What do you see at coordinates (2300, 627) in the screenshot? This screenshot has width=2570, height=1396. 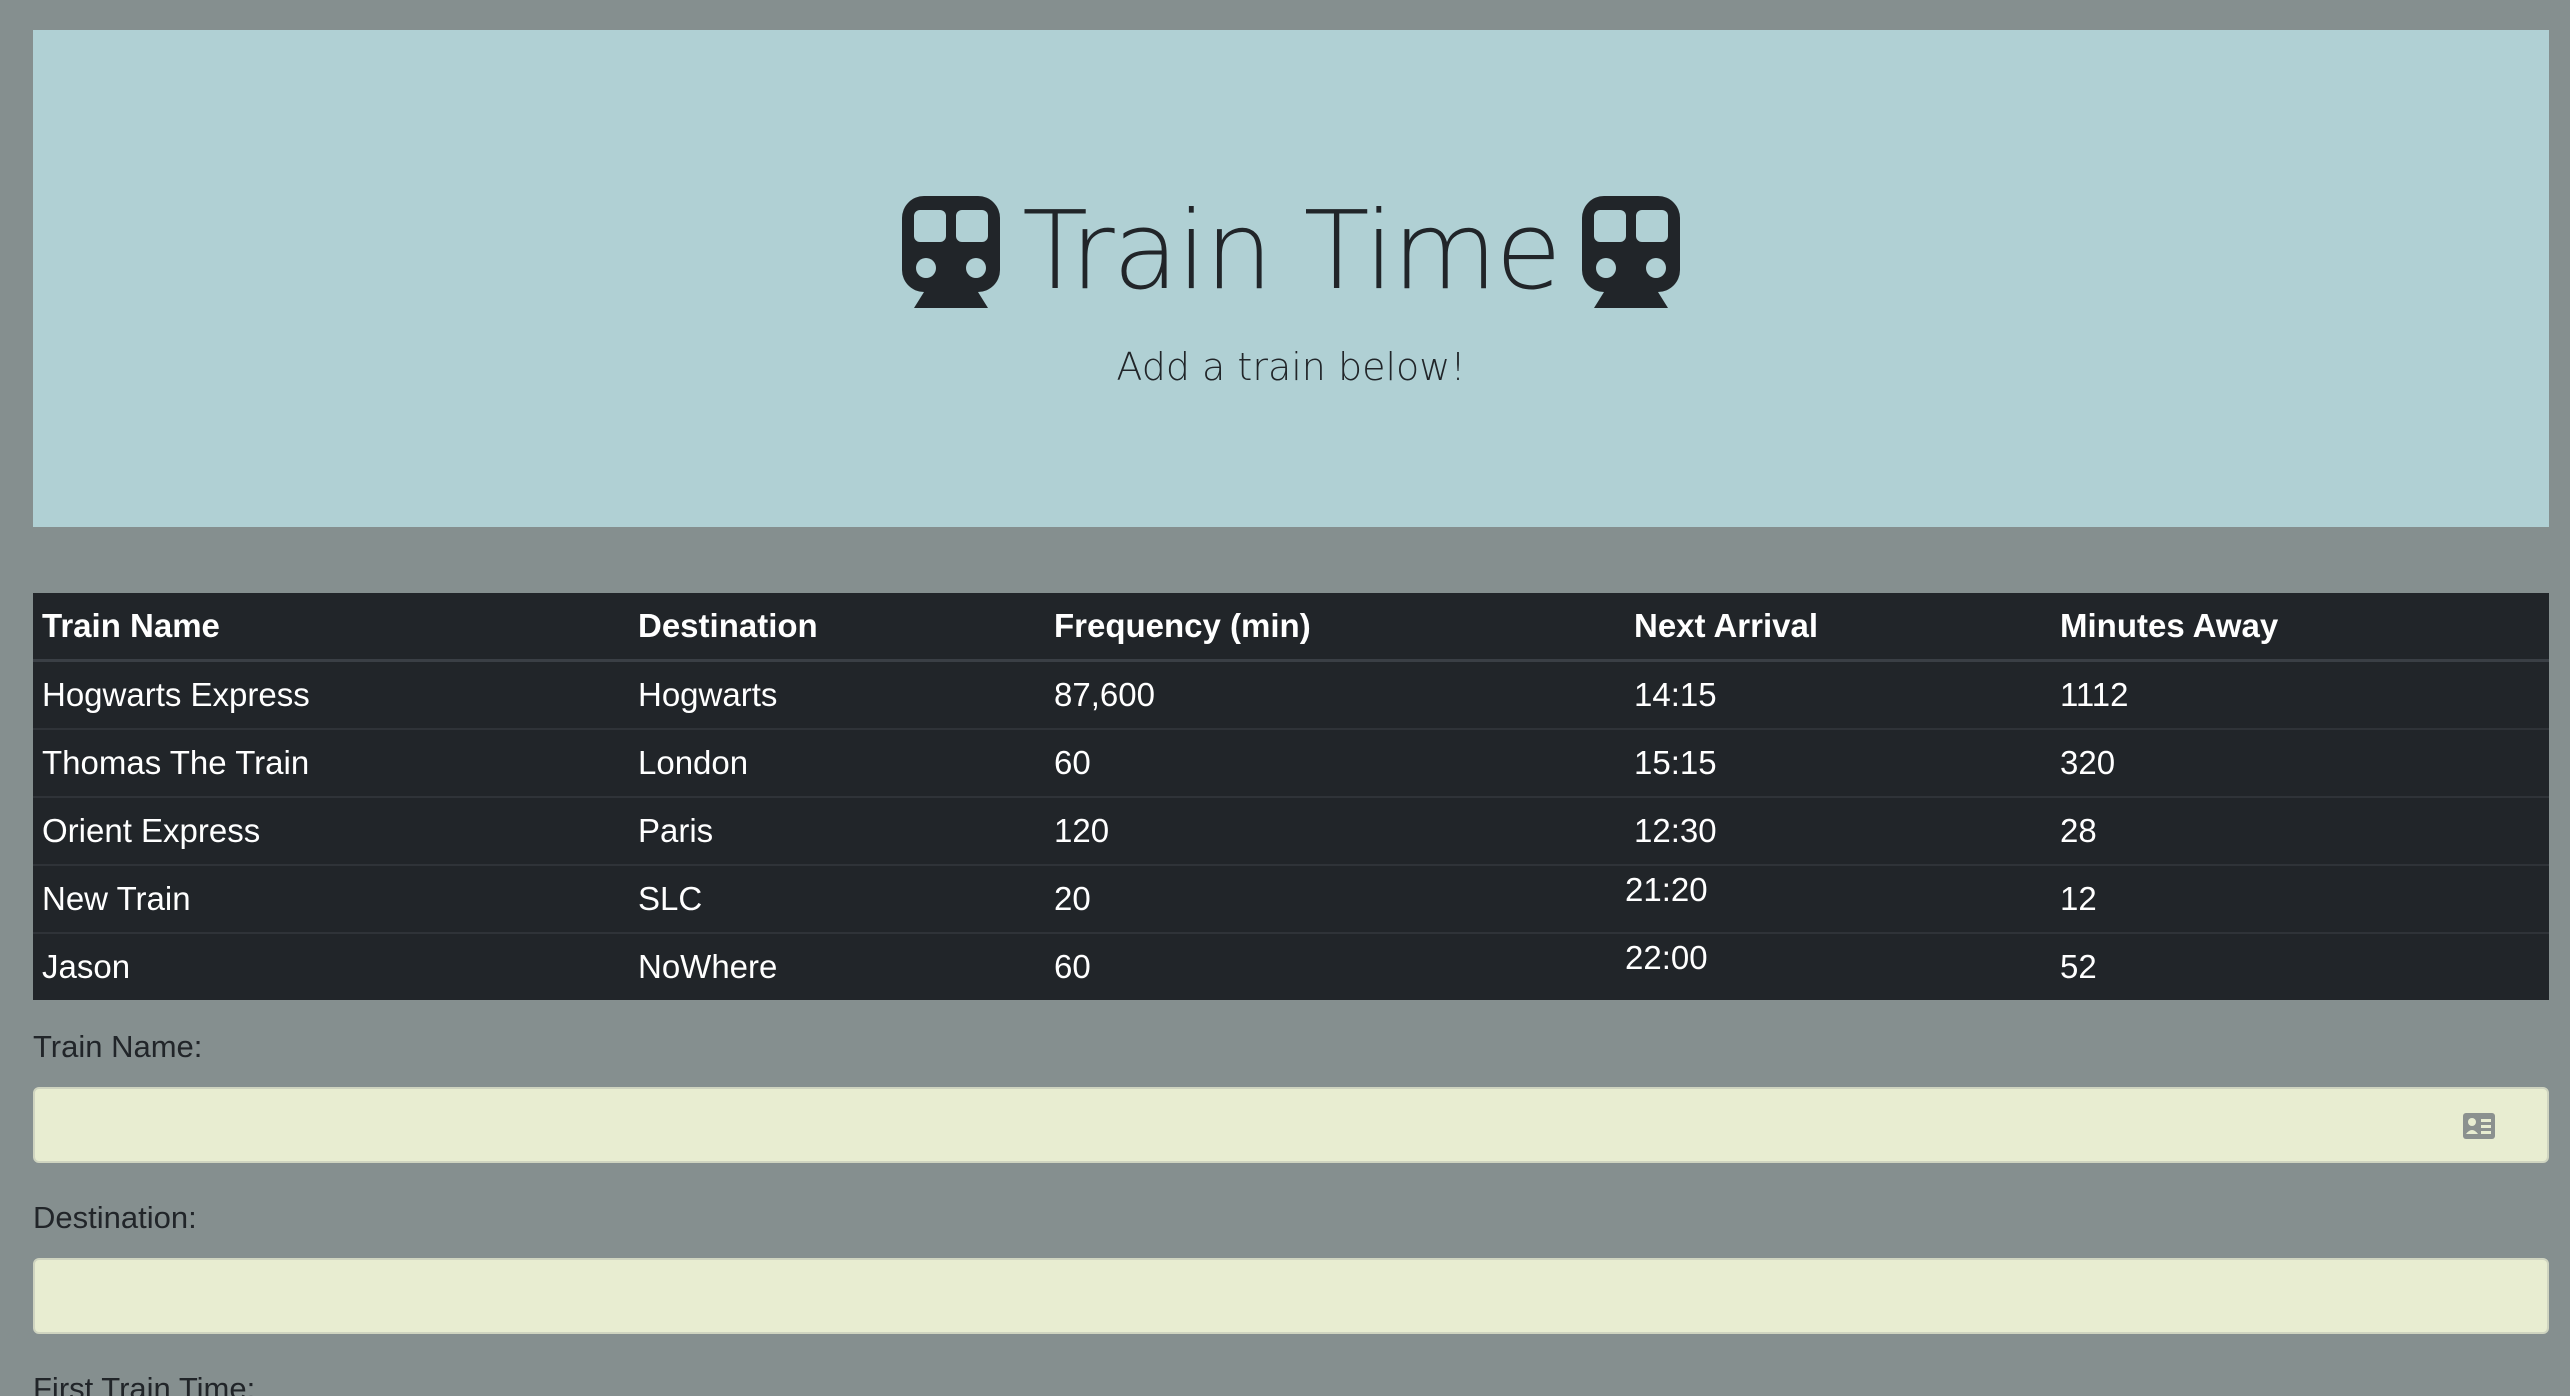 I see `column-header-minutes-away: Minutes Away` at bounding box center [2300, 627].